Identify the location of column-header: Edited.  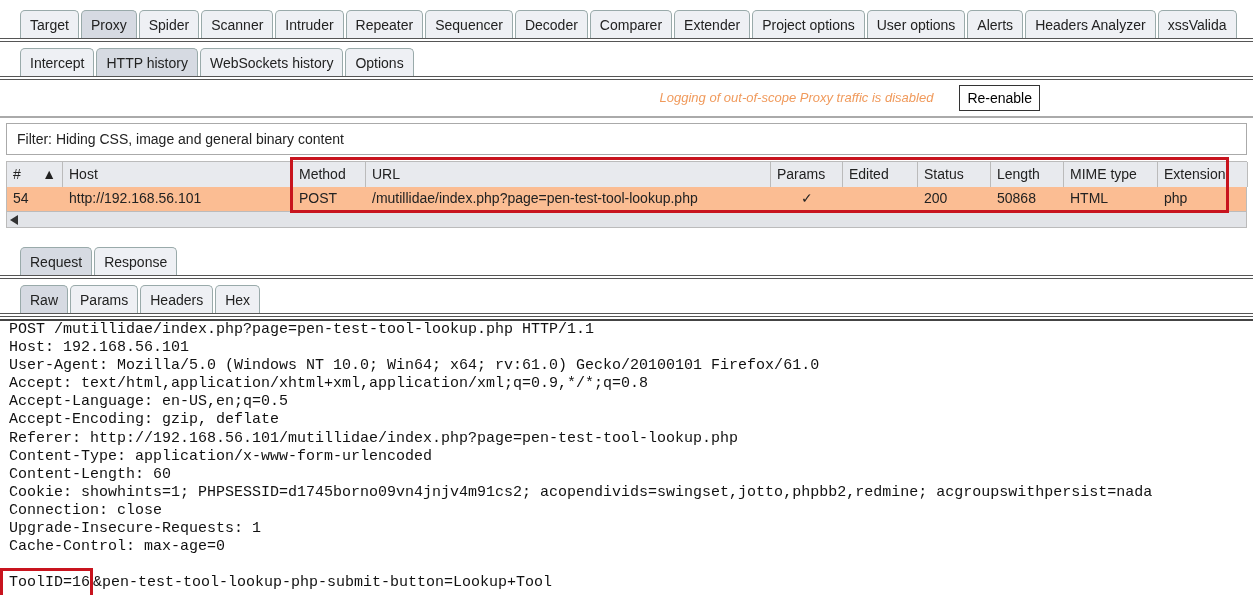
(880, 174).